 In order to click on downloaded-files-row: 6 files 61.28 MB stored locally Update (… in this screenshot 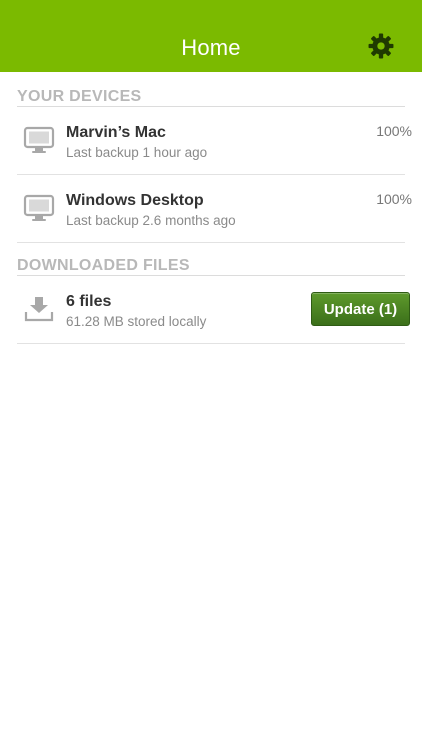, I will do `click(213, 310)`.